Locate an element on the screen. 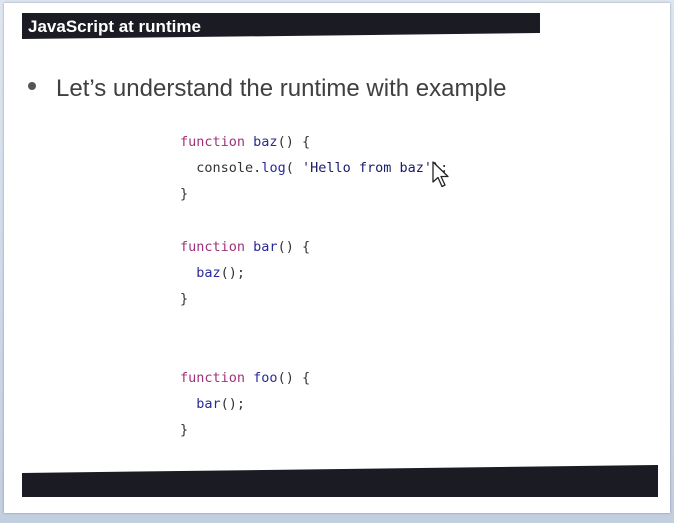 This screenshot has height=523, width=674. slide-footer-bar is located at coordinates (340, 481).